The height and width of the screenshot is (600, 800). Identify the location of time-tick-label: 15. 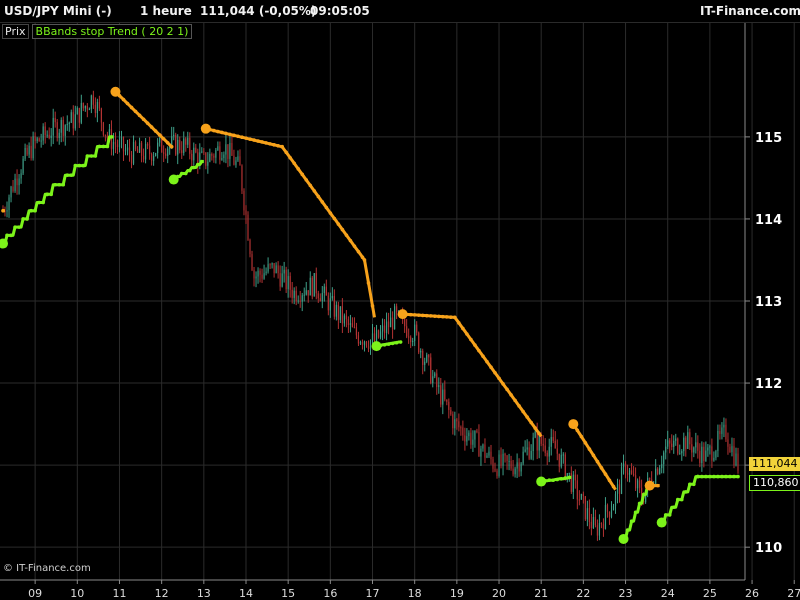
(288, 593).